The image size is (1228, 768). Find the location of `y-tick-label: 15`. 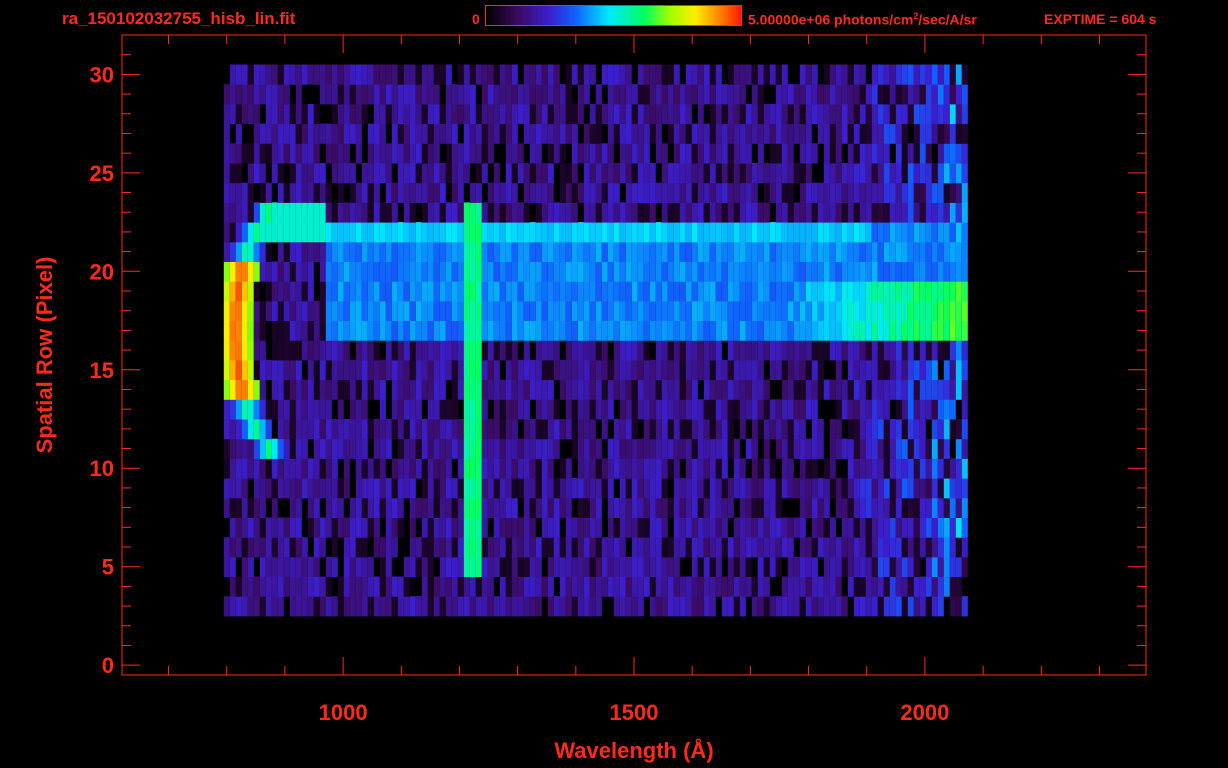

y-tick-label: 15 is located at coordinates (102, 370).